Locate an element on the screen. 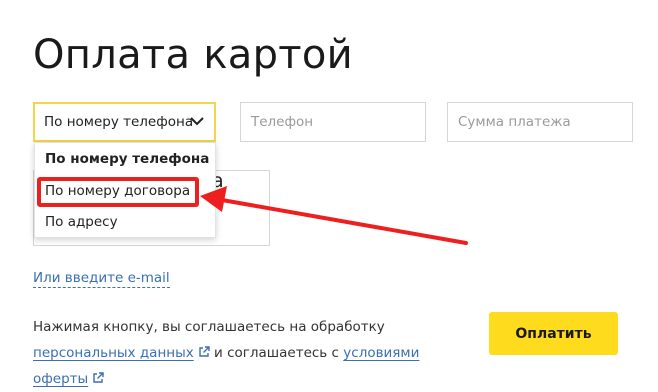 The height and width of the screenshot is (392, 658). payment-method-selected-value: По номеру телефона is located at coordinates (119, 122).